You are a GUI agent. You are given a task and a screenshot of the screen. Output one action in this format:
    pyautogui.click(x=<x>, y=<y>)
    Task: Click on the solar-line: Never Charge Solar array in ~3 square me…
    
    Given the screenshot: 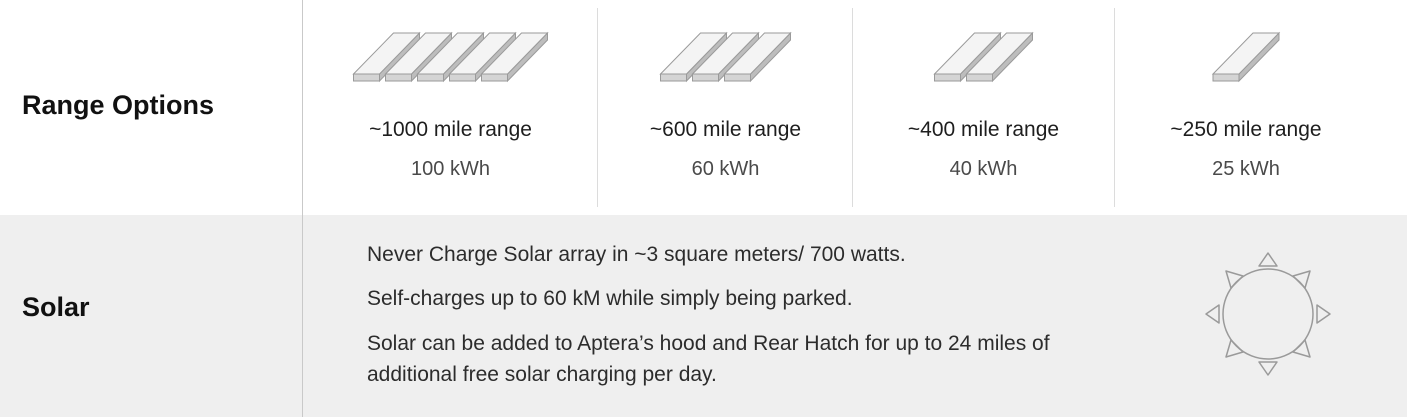 What is the action you would take?
    pyautogui.click(x=636, y=254)
    